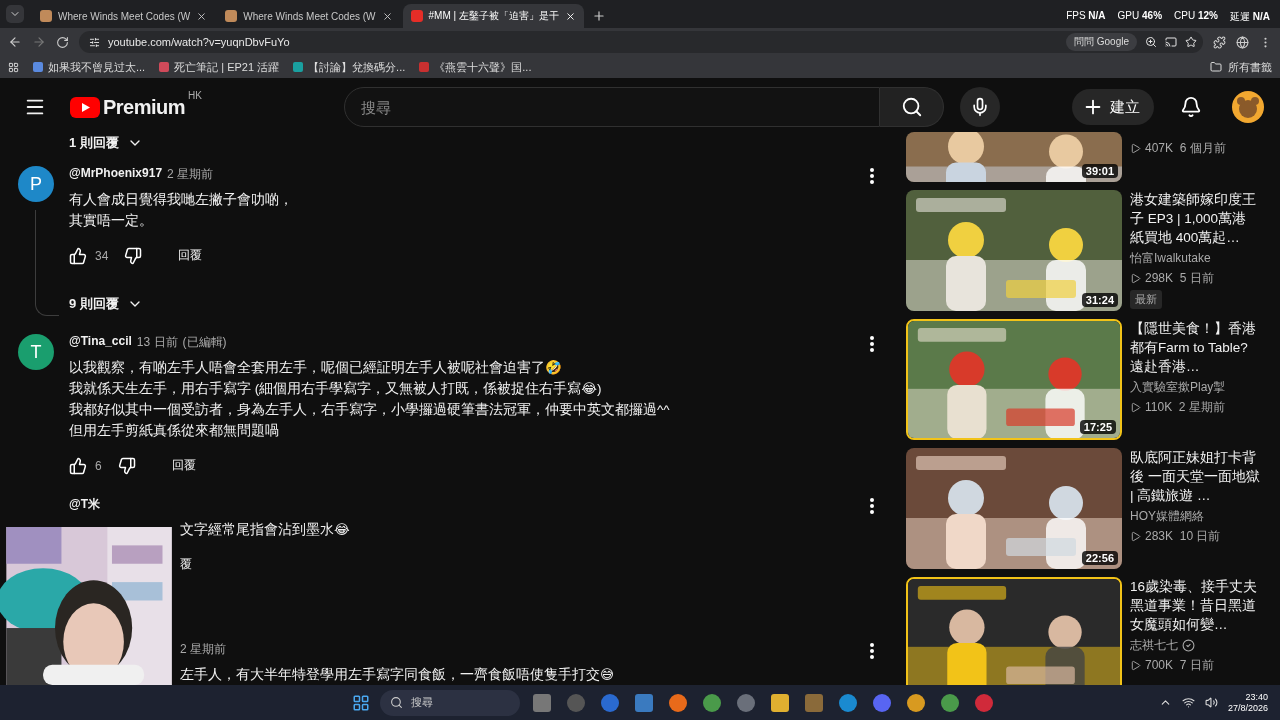  Describe the element at coordinates (1242, 42) in the screenshot. I see `globe-icon` at that location.